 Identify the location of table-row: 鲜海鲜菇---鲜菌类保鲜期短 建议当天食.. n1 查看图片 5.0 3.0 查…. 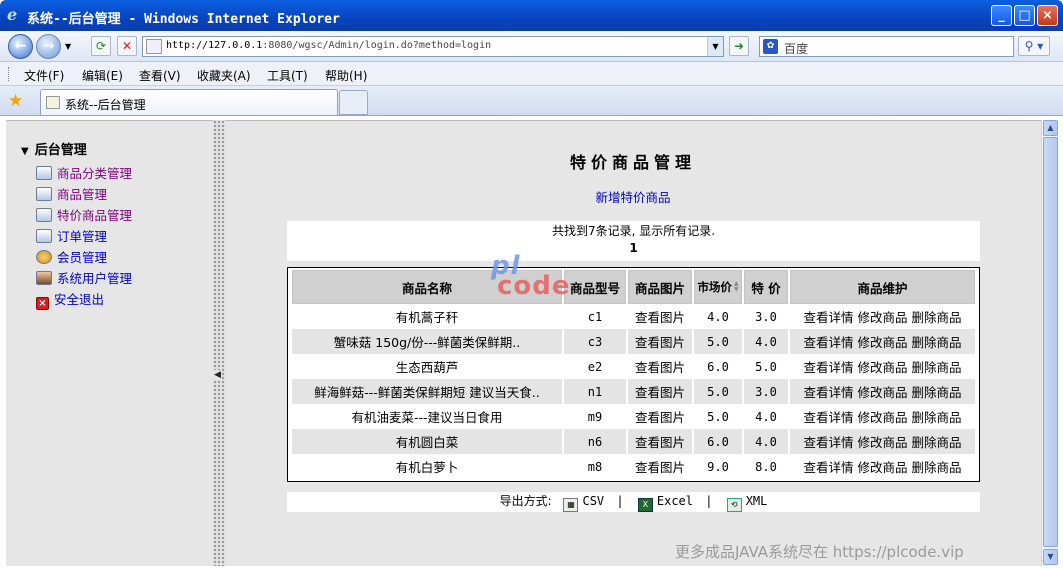
(633, 391).